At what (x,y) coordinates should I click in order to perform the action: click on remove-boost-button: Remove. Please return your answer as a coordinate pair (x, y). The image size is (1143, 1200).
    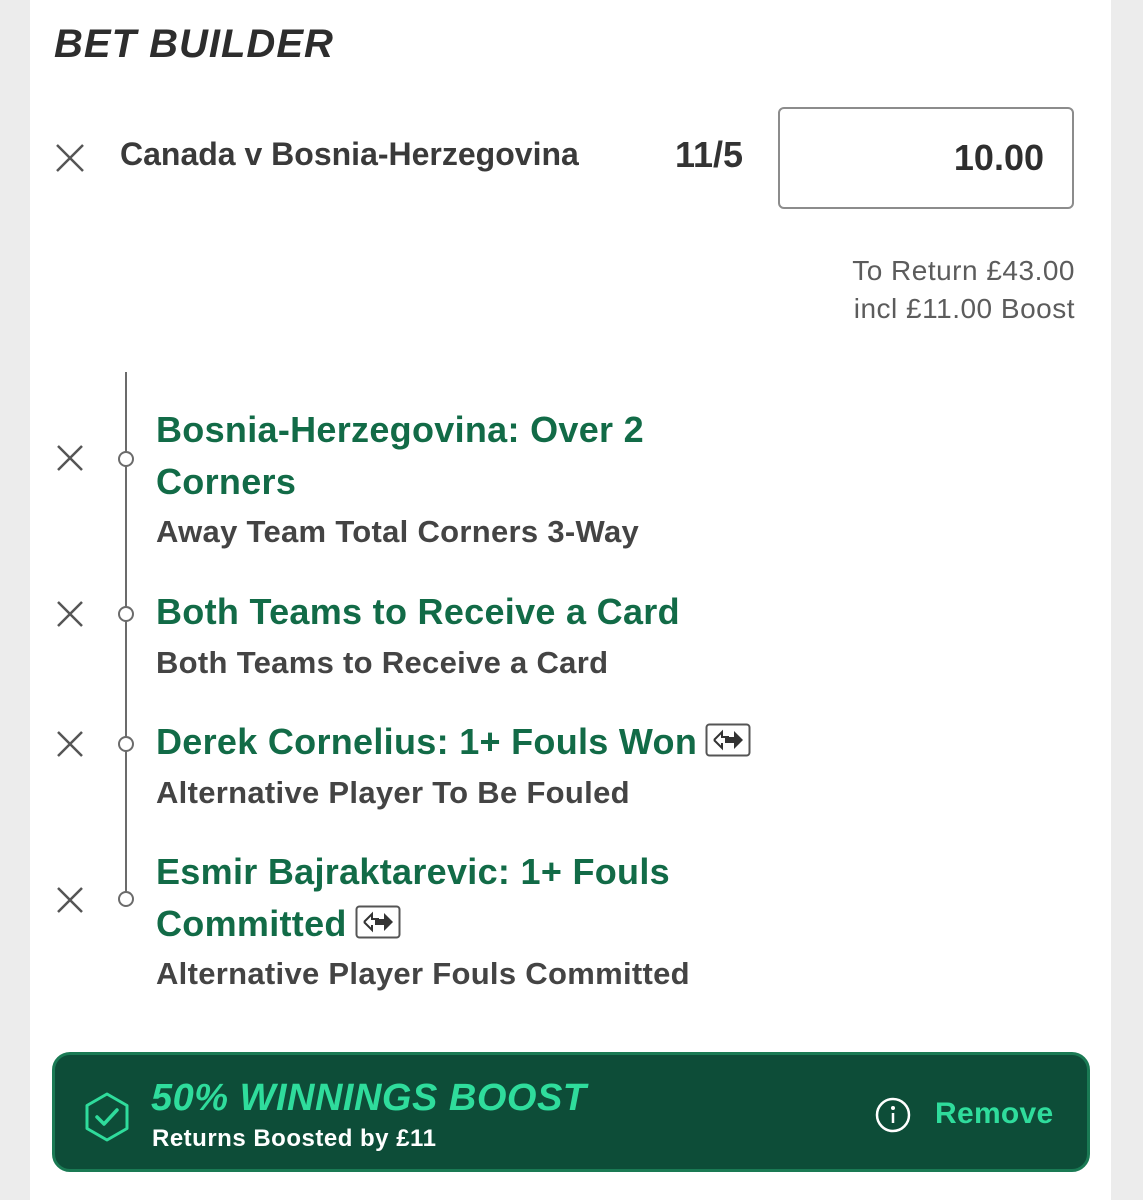
    Looking at the image, I should click on (994, 1114).